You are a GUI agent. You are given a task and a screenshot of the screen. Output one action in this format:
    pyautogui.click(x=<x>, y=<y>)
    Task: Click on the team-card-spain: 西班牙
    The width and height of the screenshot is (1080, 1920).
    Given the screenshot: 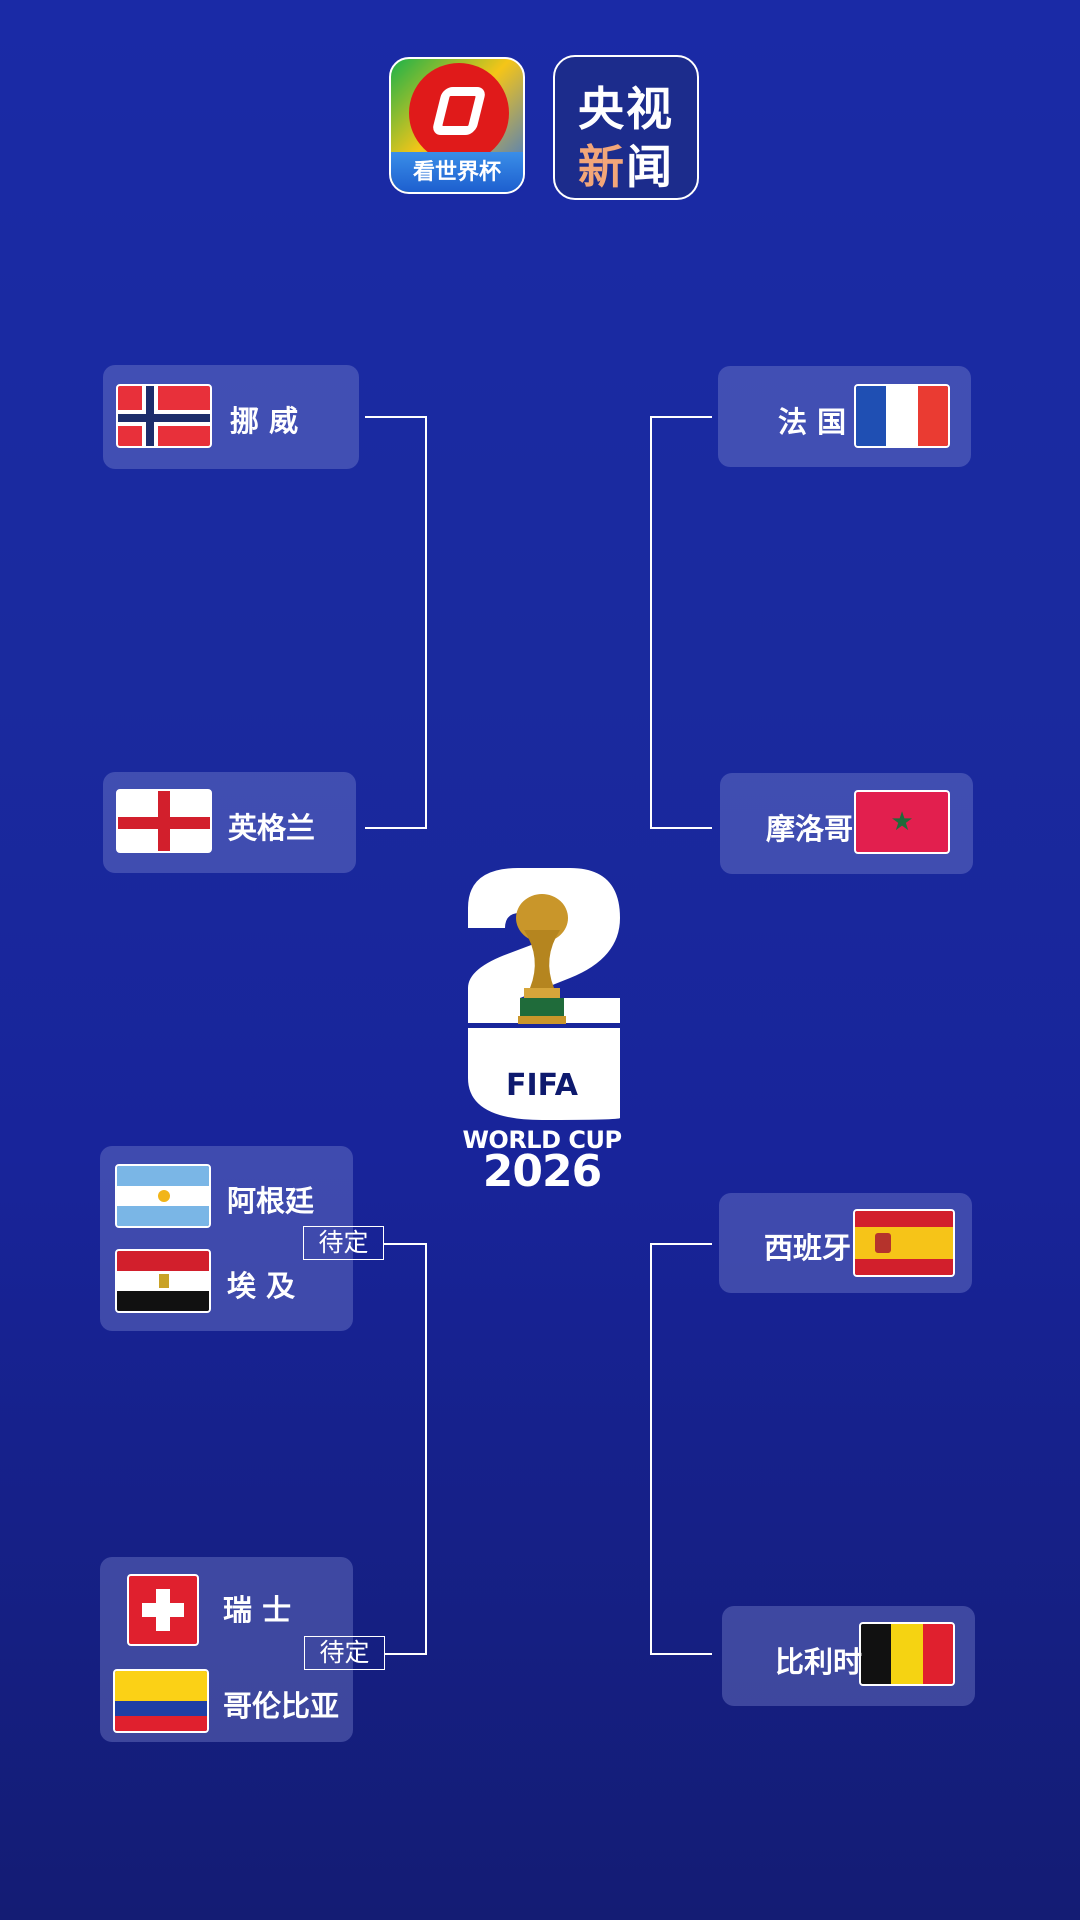 What is the action you would take?
    pyautogui.click(x=845, y=1243)
    